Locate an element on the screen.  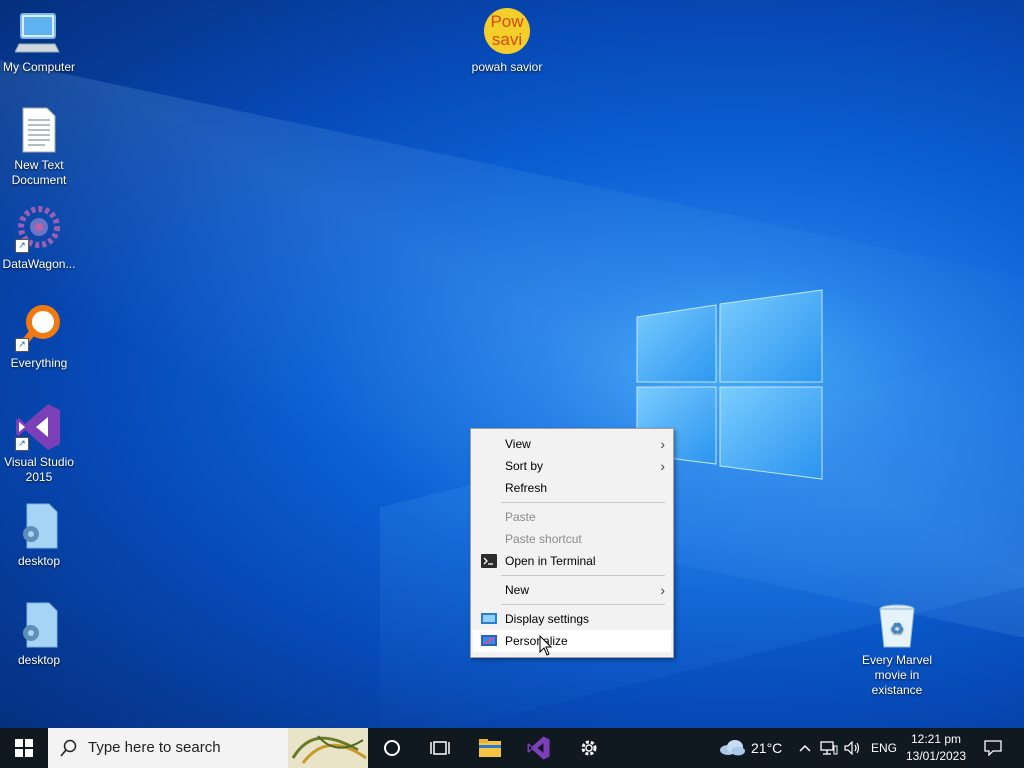
menu-item-sort-by: Sort by › is located at coordinates (572, 466).